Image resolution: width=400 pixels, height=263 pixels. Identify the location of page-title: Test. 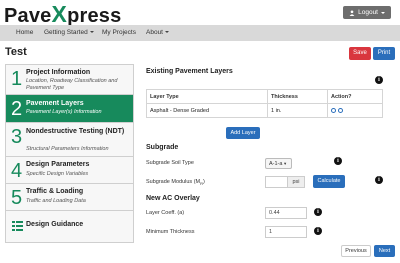
(16, 52).